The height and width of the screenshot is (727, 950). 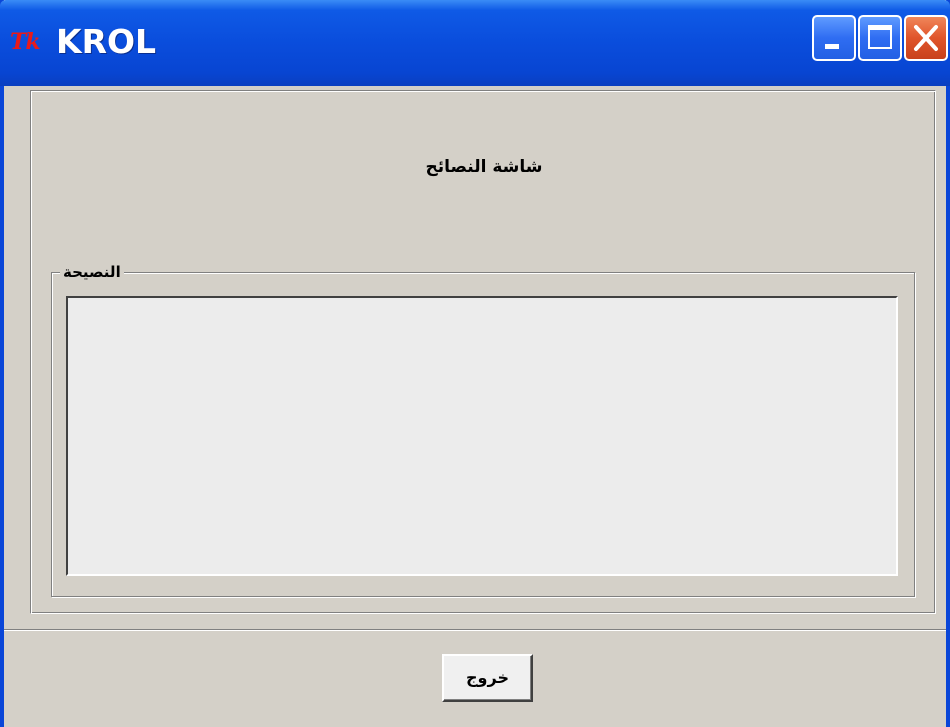 I want to click on window-title: KROL, so click(x=106, y=41).